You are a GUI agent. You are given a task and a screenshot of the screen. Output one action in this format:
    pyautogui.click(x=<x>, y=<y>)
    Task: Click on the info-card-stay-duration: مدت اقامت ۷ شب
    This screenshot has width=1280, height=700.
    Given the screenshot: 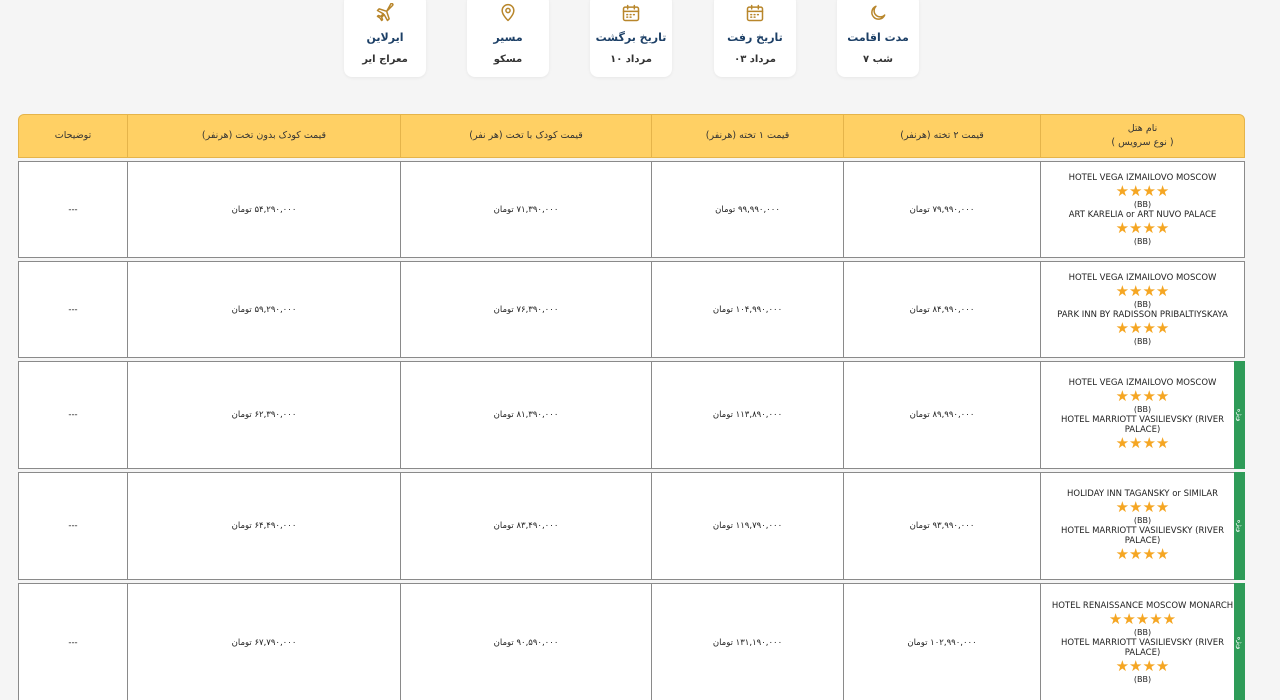 What is the action you would take?
    pyautogui.click(x=878, y=38)
    